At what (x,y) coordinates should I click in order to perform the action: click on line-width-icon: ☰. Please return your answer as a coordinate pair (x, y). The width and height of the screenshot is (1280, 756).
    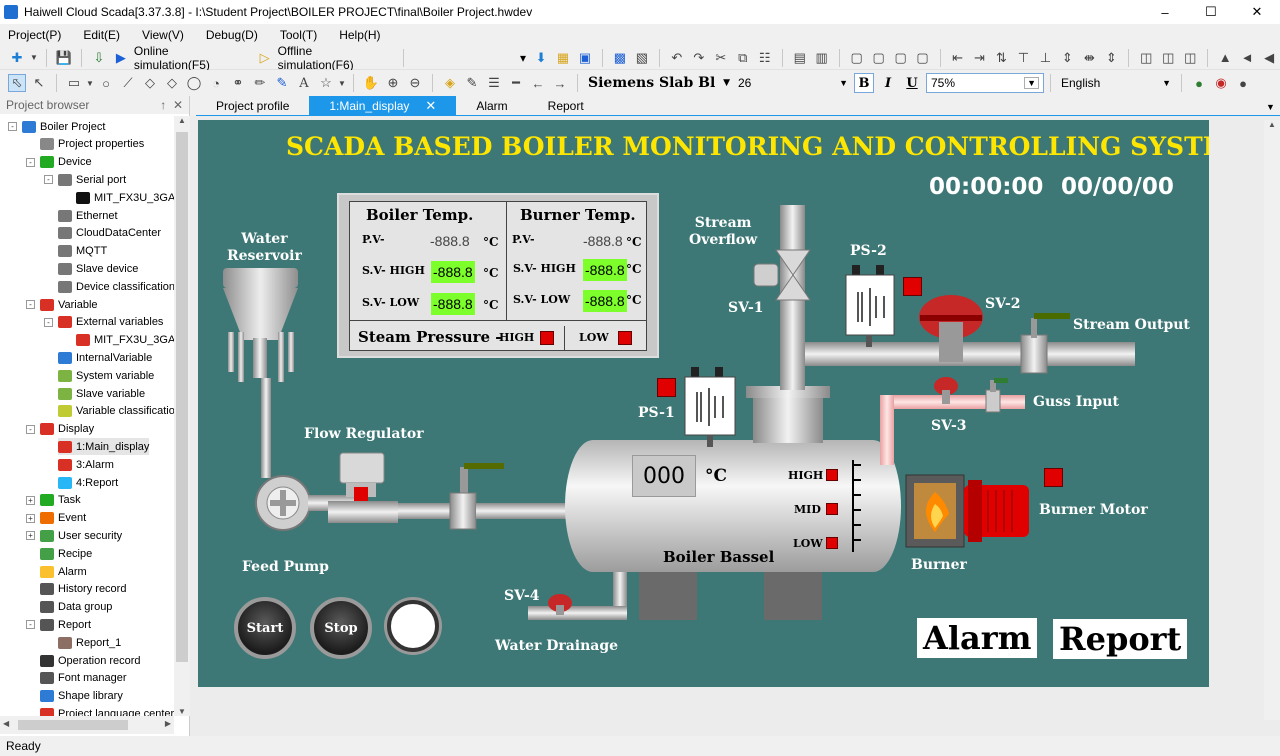
    Looking at the image, I should click on (494, 83).